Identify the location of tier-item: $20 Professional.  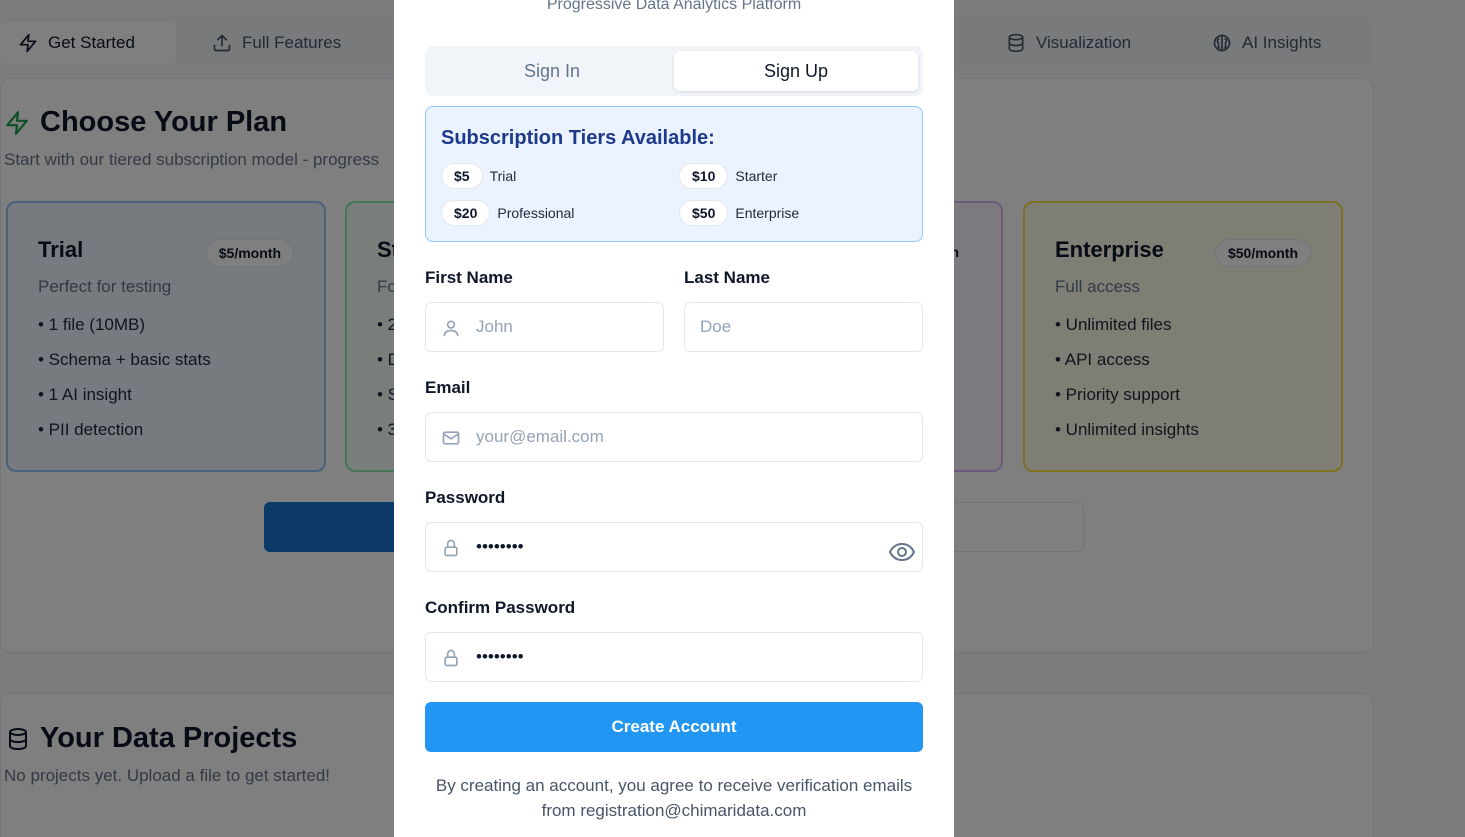
(507, 213).